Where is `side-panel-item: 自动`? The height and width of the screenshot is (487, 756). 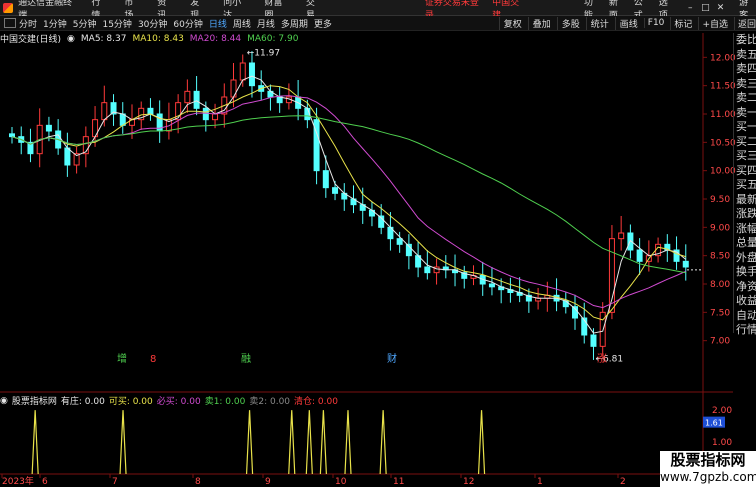 side-panel-item: 自动 is located at coordinates (745, 316).